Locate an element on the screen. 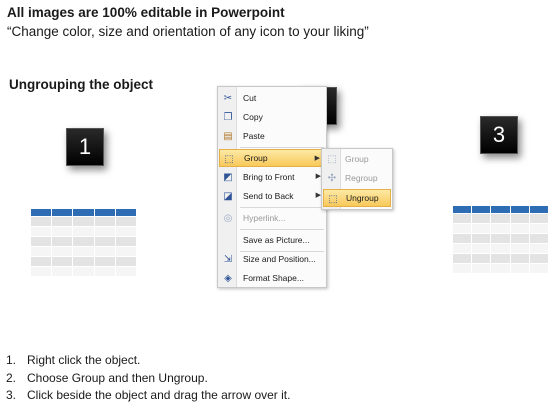 This screenshot has height=420, width=560. regroup-icon: ✣ is located at coordinates (332, 178).